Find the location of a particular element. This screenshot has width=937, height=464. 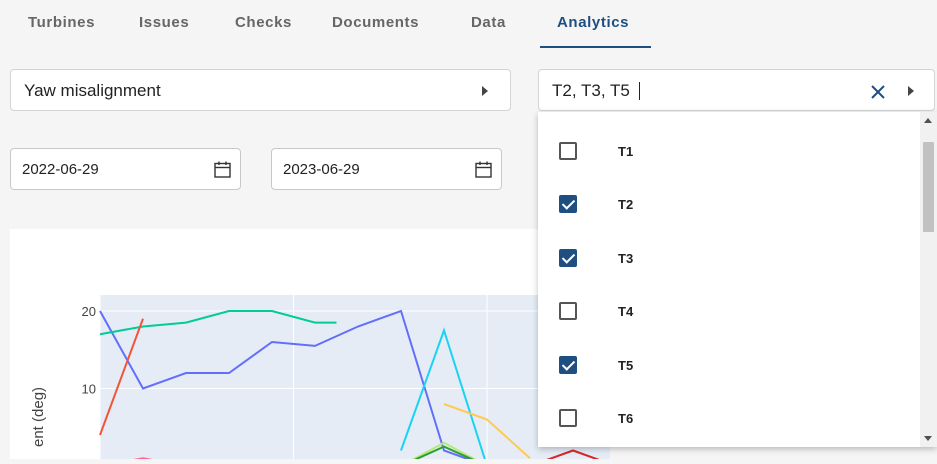

turbine-option: T2 is located at coordinates (729, 203).